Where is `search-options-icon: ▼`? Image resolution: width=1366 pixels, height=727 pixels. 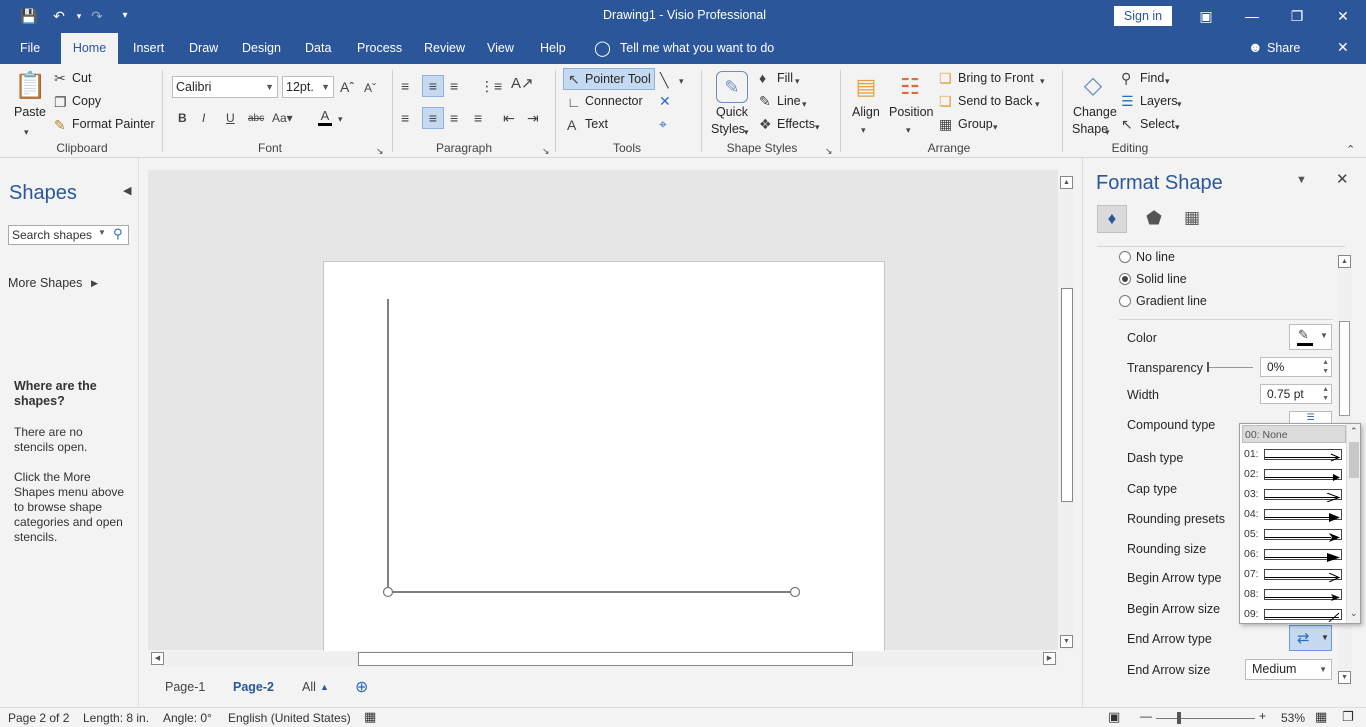
search-options-icon: ▼ is located at coordinates (102, 232).